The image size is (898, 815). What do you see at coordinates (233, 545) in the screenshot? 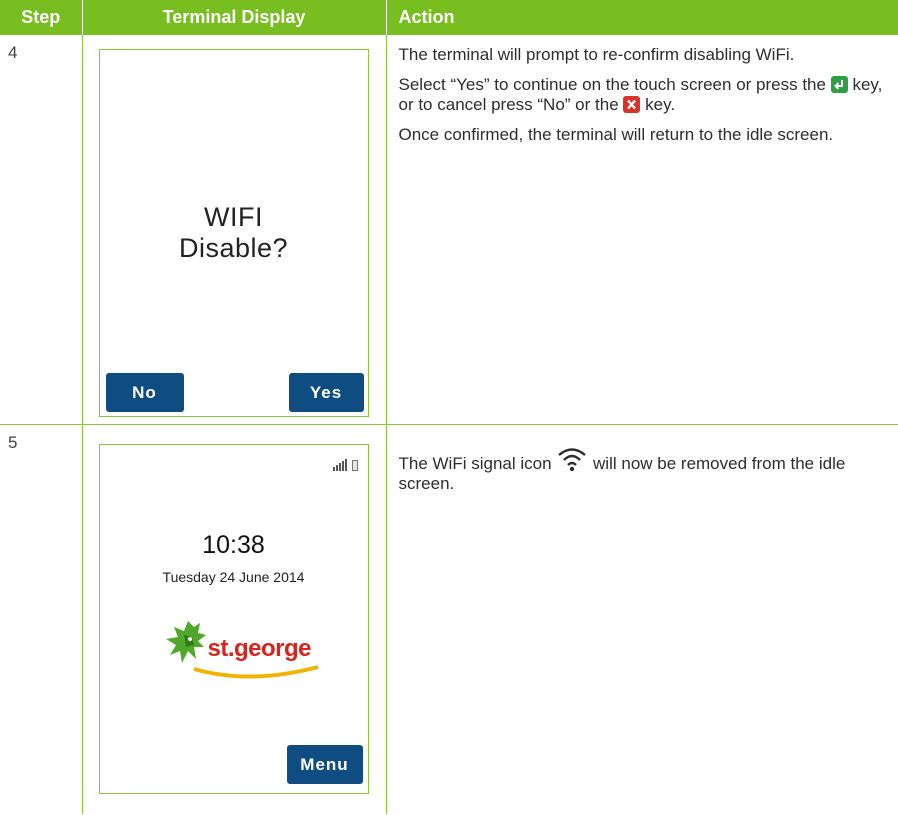
I see `idle-time: 10:38` at bounding box center [233, 545].